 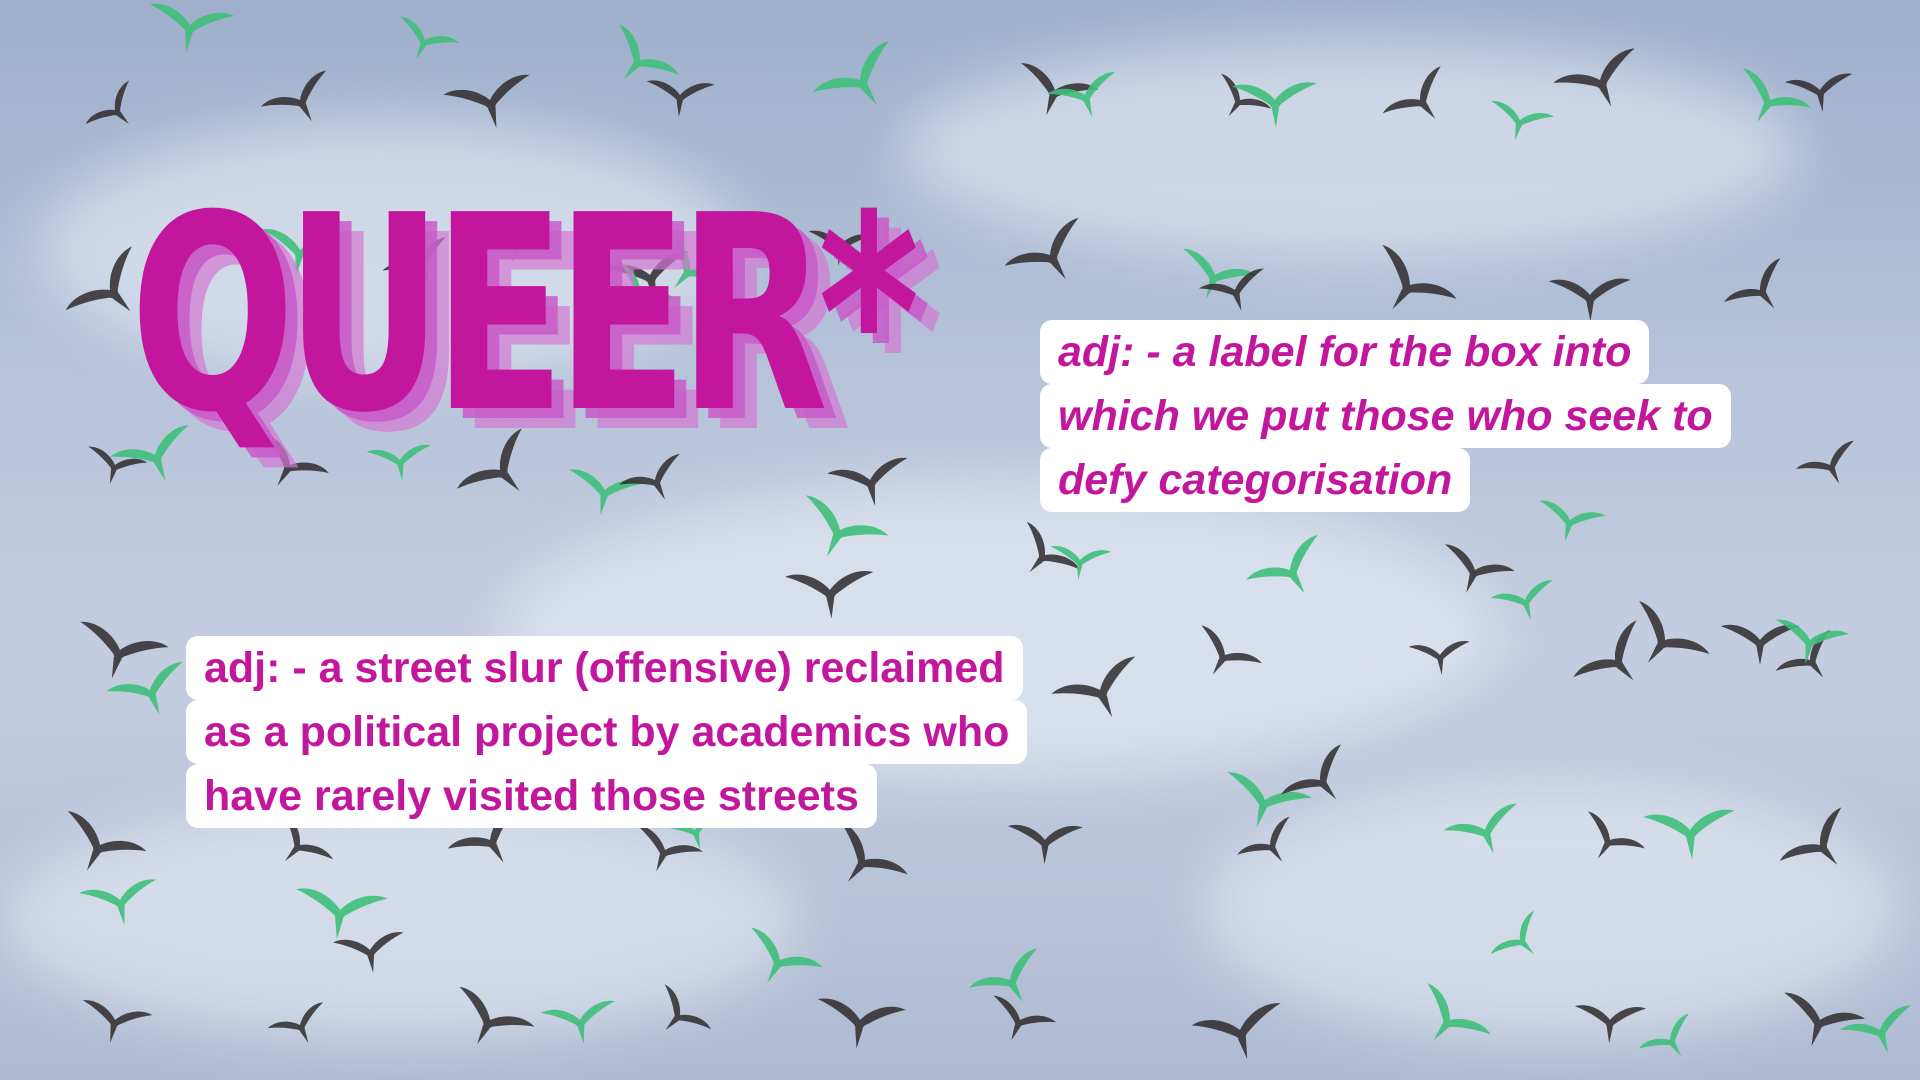 I want to click on definition-1-line-3: defy categorisation, so click(x=1255, y=480).